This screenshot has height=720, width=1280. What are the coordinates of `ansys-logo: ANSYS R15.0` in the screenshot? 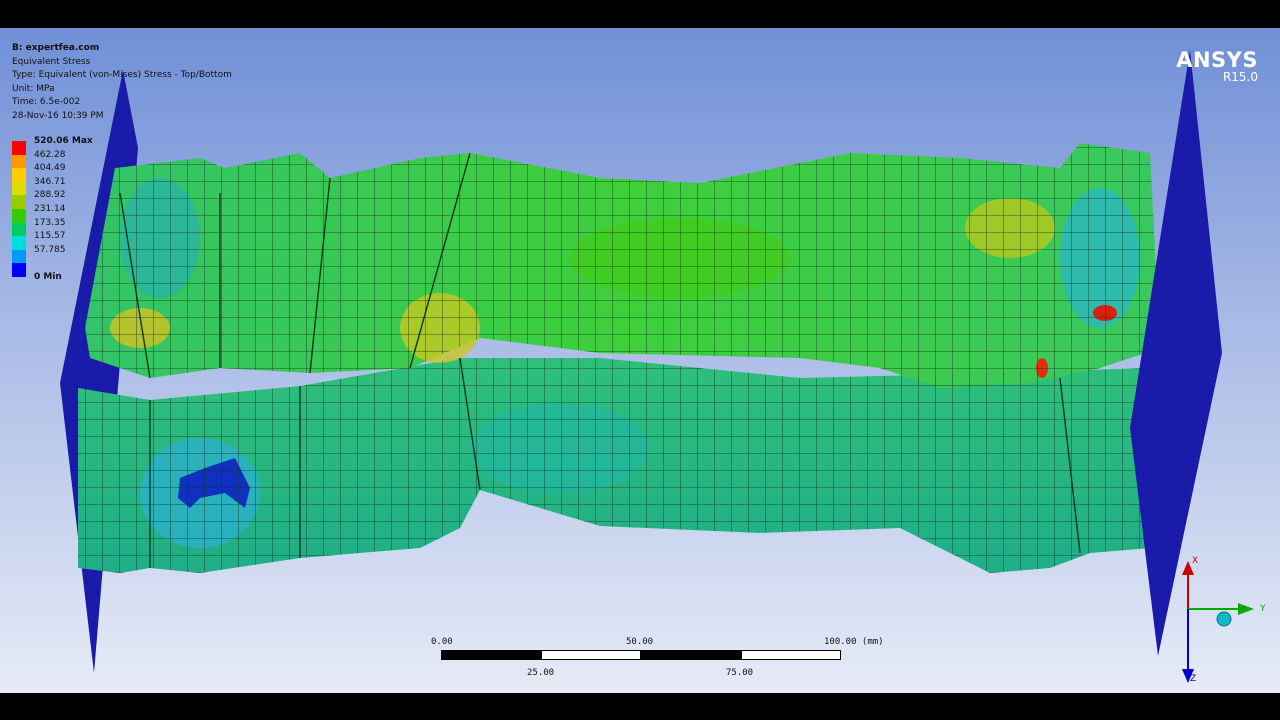 It's located at (1217, 66).